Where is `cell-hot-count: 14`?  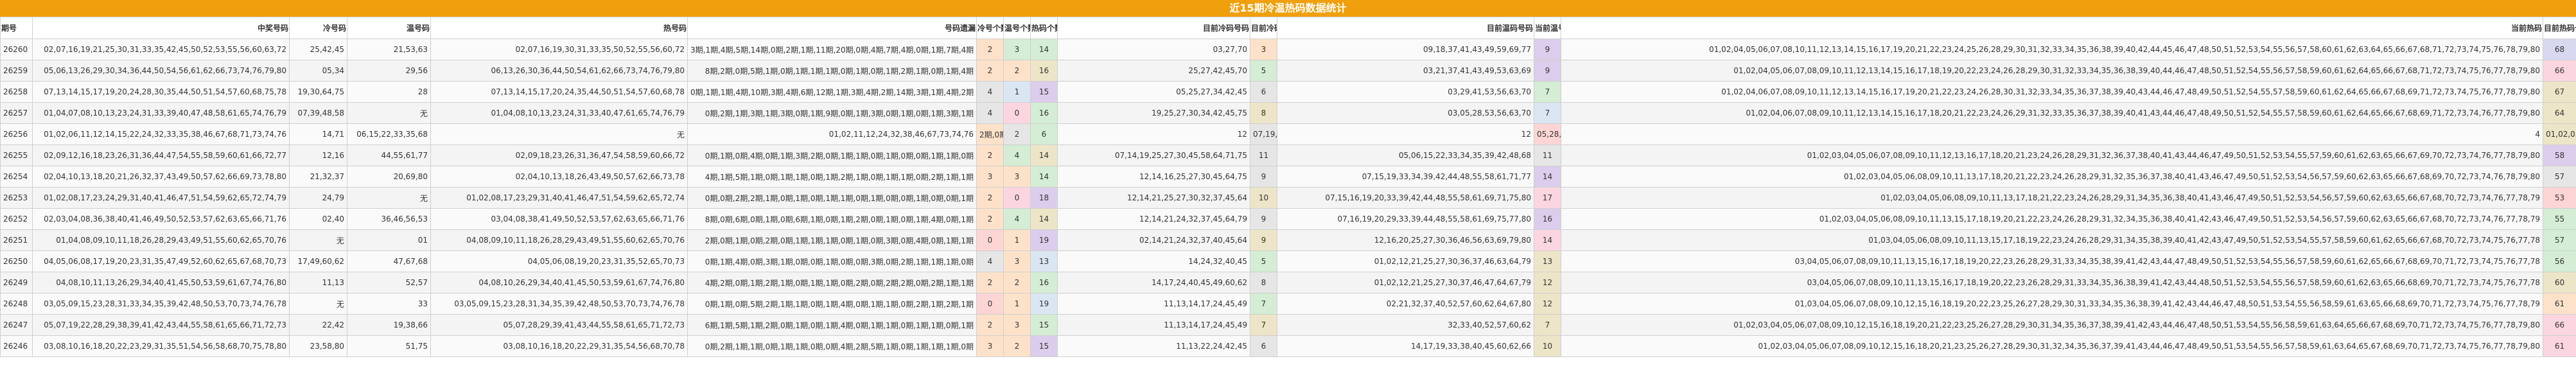
cell-hot-count: 14 is located at coordinates (1044, 155).